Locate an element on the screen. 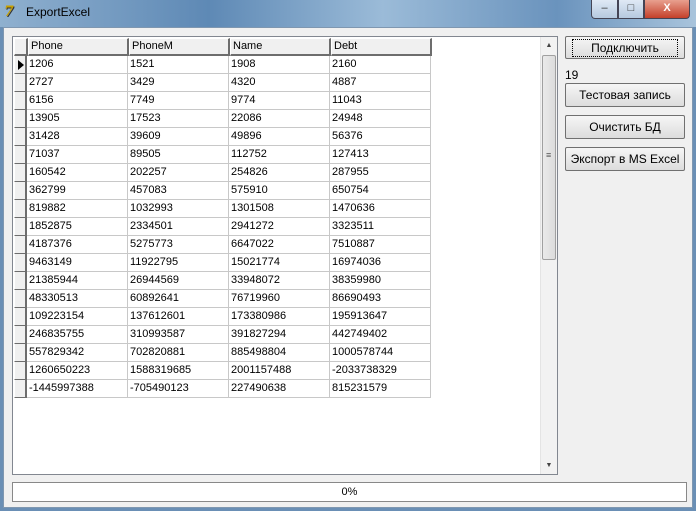  cell-phonem: 1521 is located at coordinates (178, 65).